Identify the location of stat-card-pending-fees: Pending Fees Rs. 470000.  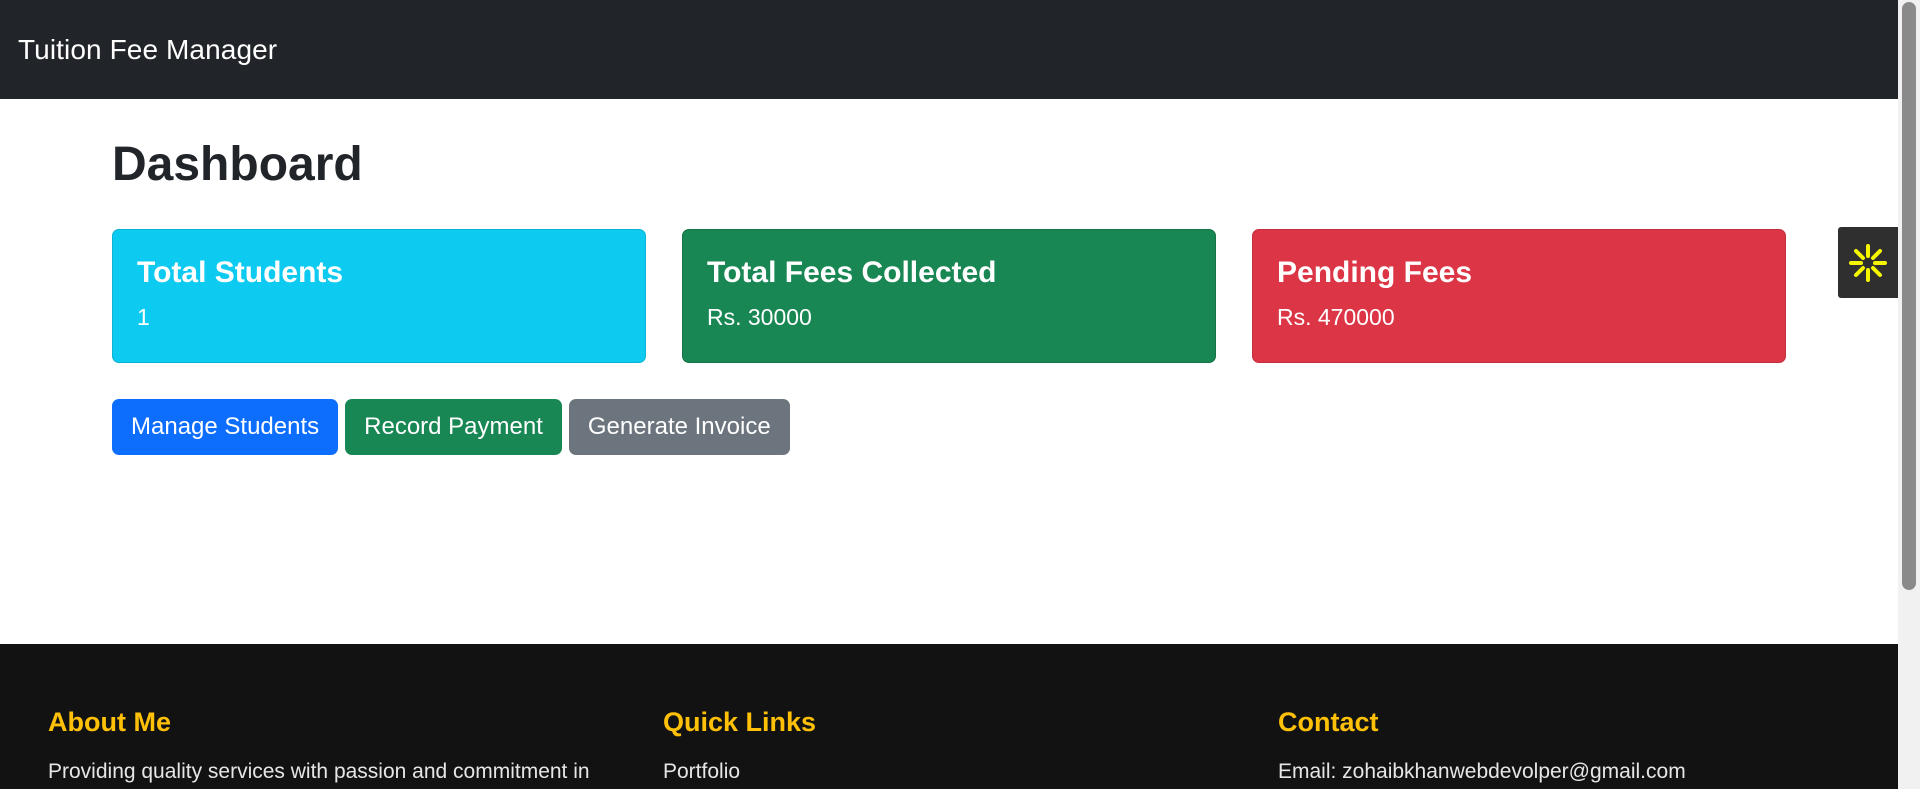
(1519, 296).